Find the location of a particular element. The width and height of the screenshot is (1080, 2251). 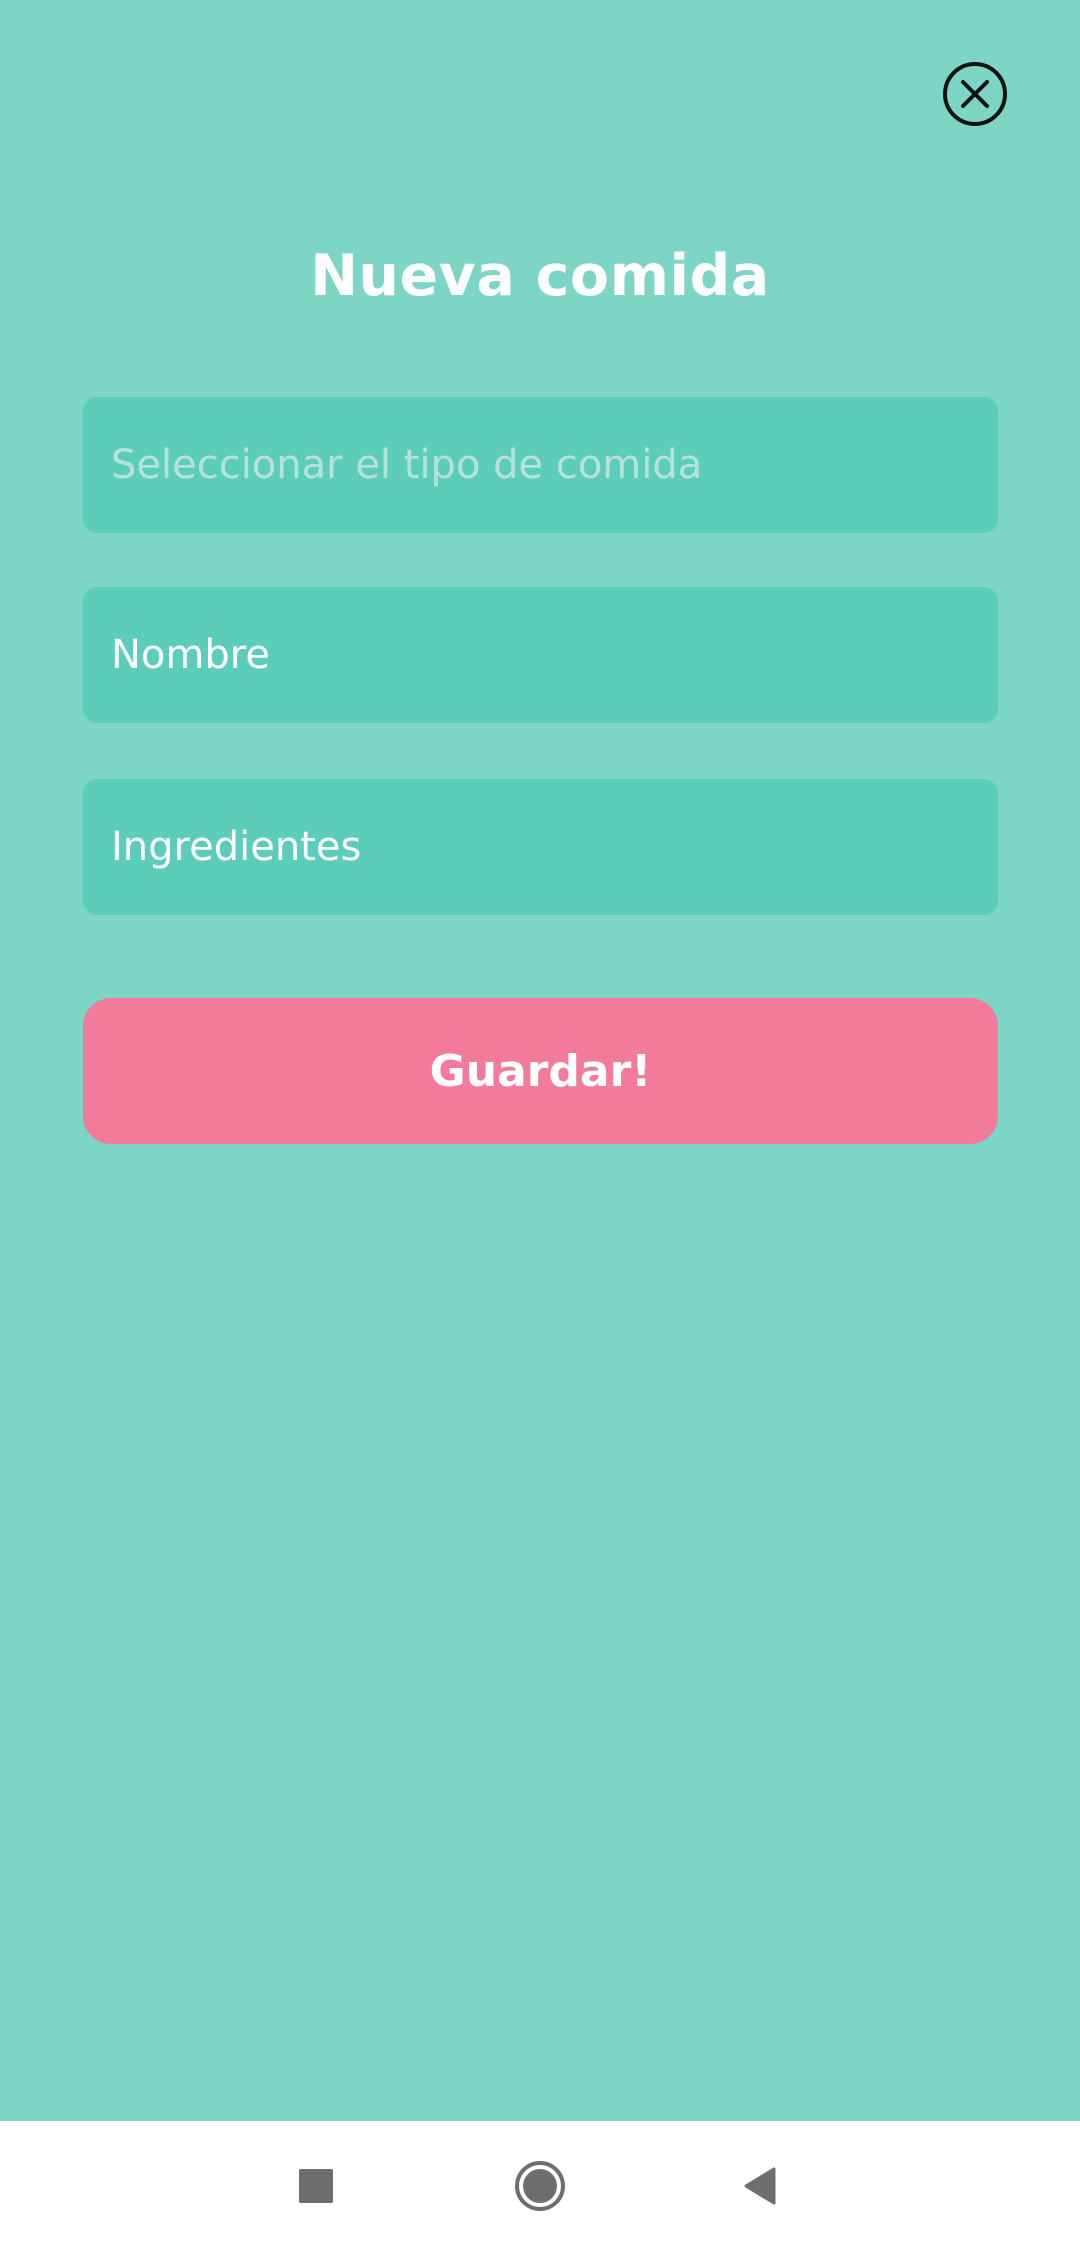

ingredients-input: Ingredientes is located at coordinates (540, 847).